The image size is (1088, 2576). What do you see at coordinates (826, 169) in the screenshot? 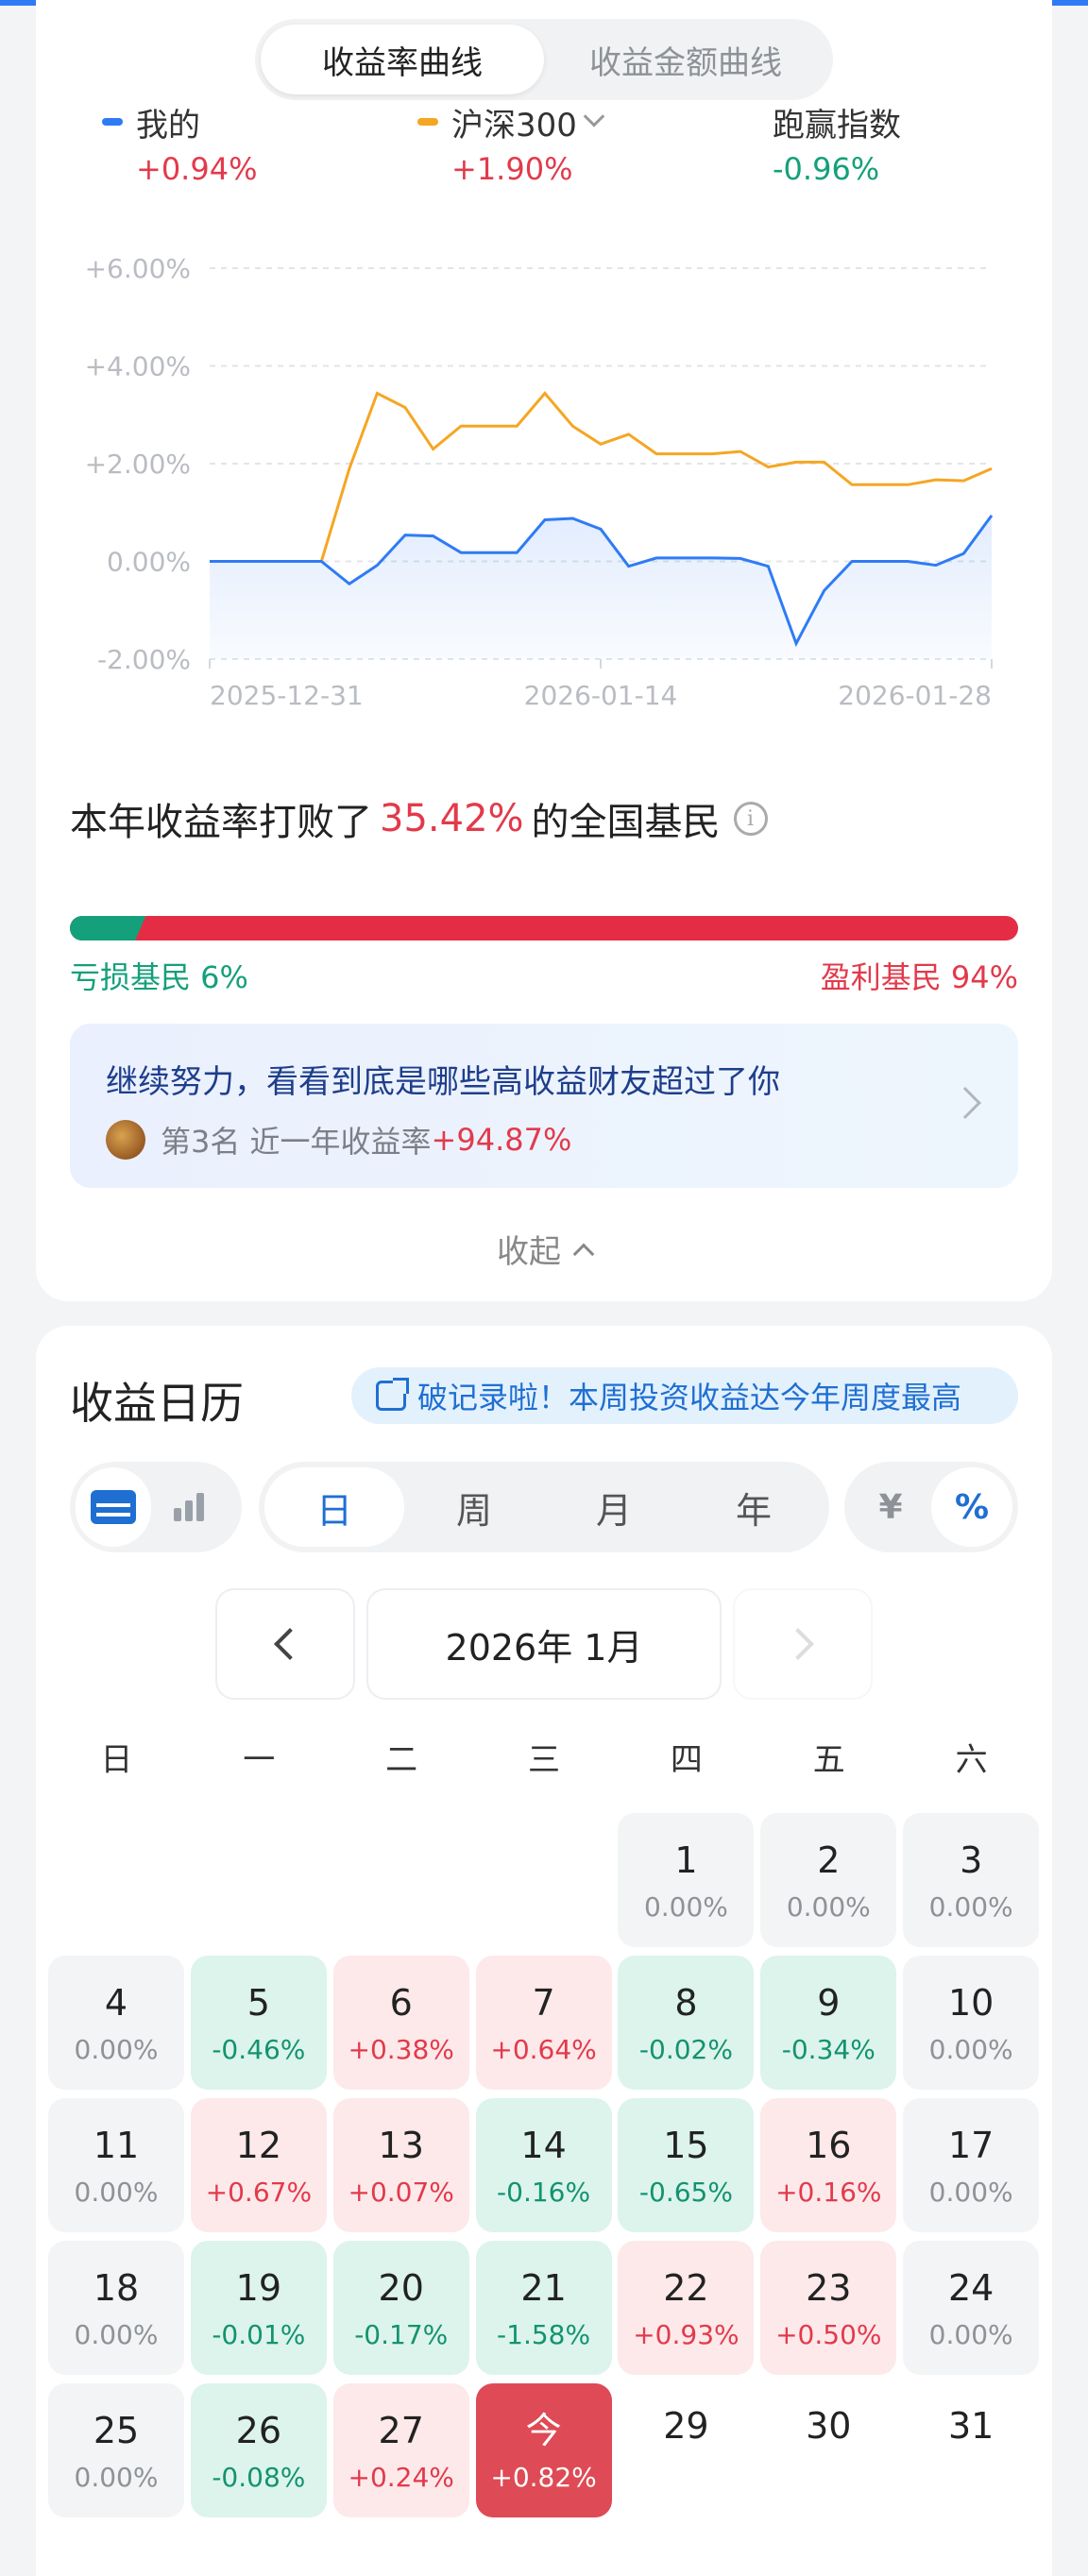
I see `legend-outperform-value: -0.96%` at bounding box center [826, 169].